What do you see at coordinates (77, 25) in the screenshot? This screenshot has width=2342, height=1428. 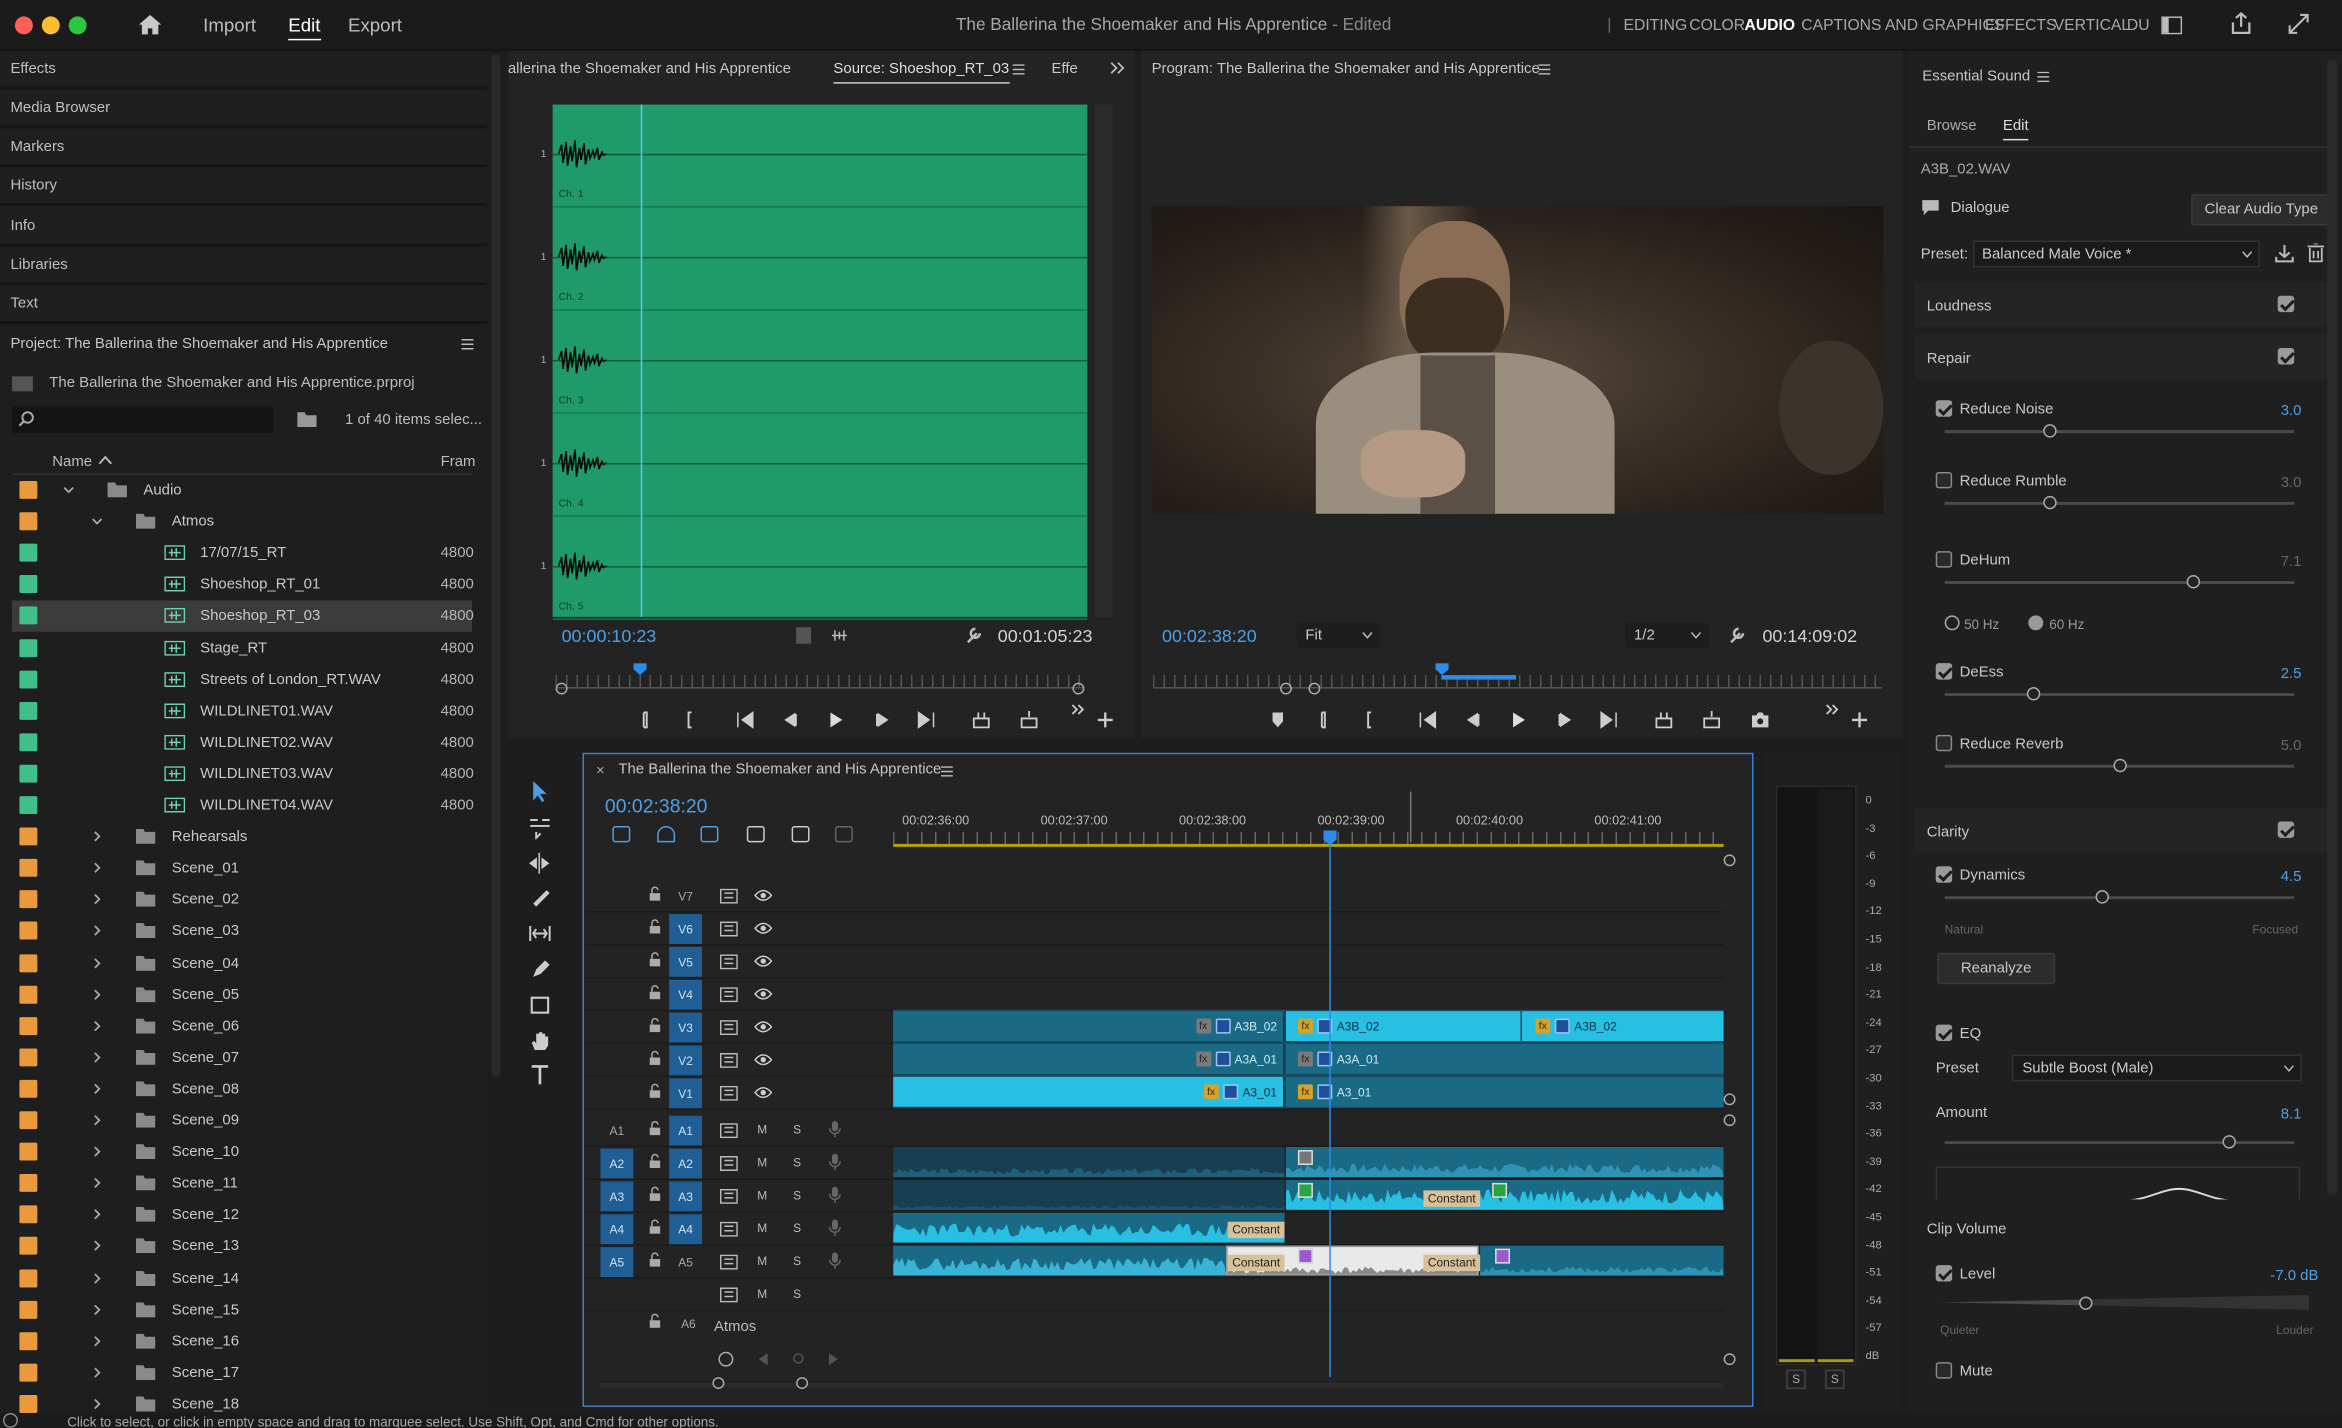 I see `zoom-window-button` at bounding box center [77, 25].